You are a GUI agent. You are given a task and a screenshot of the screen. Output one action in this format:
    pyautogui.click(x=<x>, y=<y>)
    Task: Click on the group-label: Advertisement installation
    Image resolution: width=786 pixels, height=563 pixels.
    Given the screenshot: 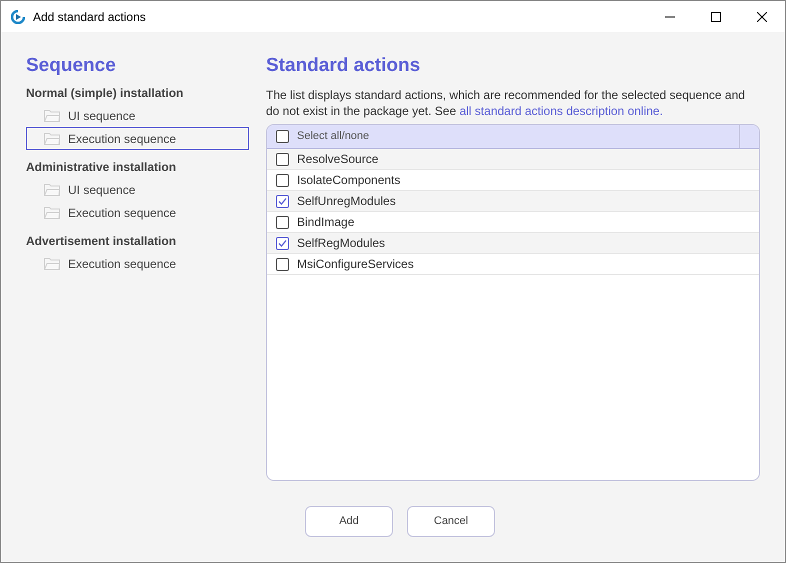 What is the action you would take?
    pyautogui.click(x=102, y=241)
    